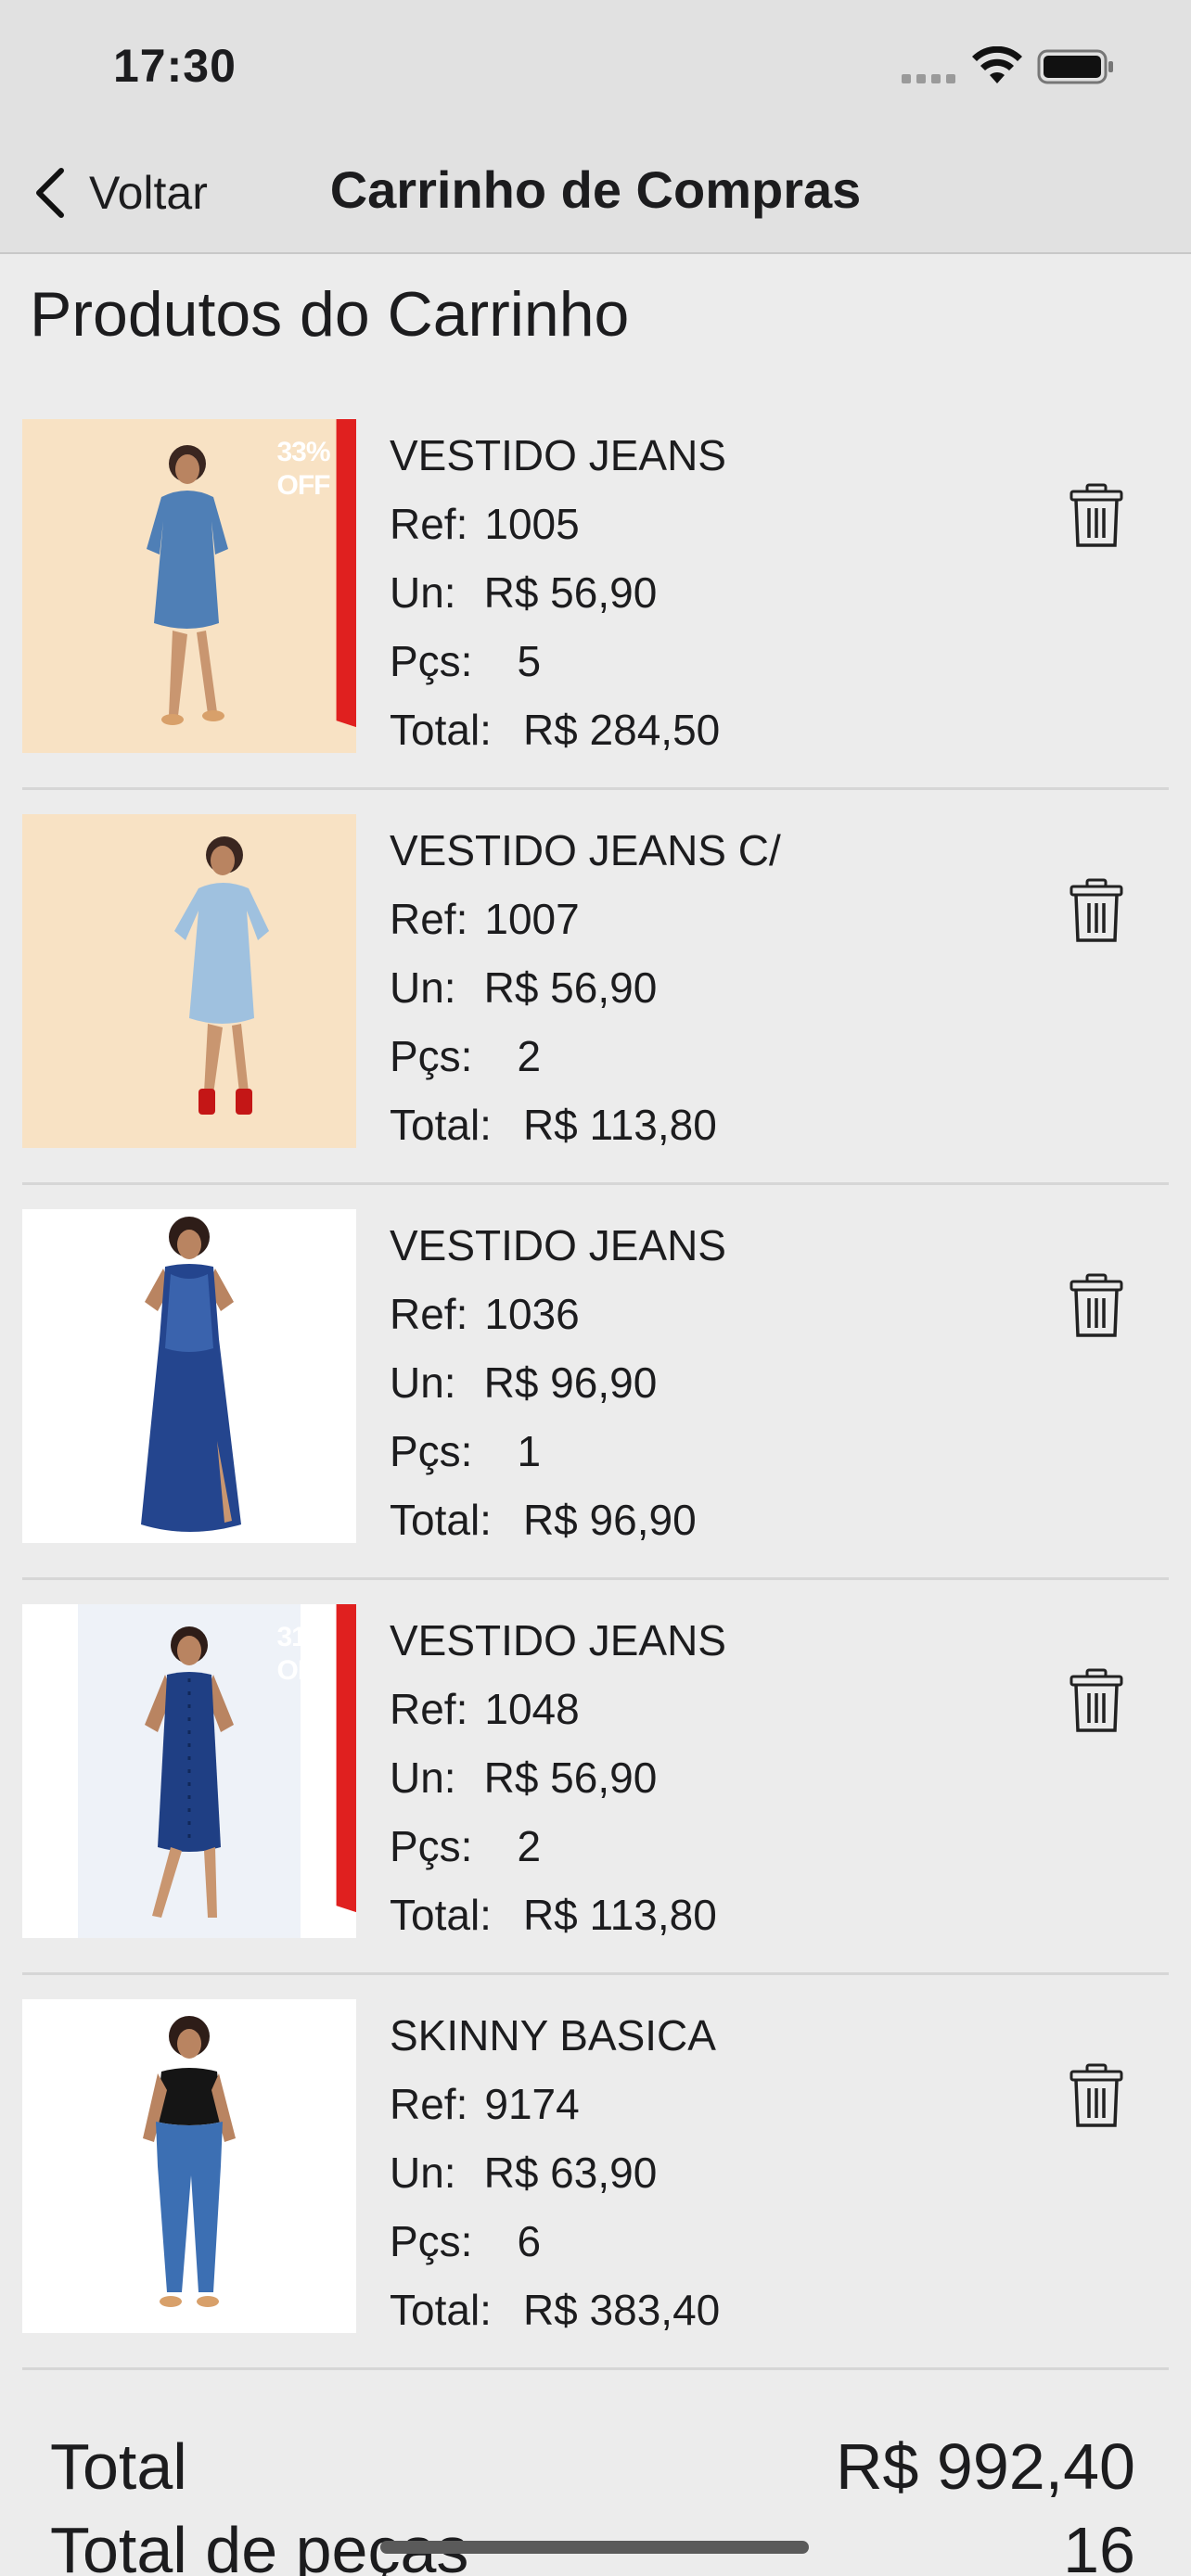 The image size is (1191, 2576). Describe the element at coordinates (997, 64) in the screenshot. I see `wifi-icon` at that location.